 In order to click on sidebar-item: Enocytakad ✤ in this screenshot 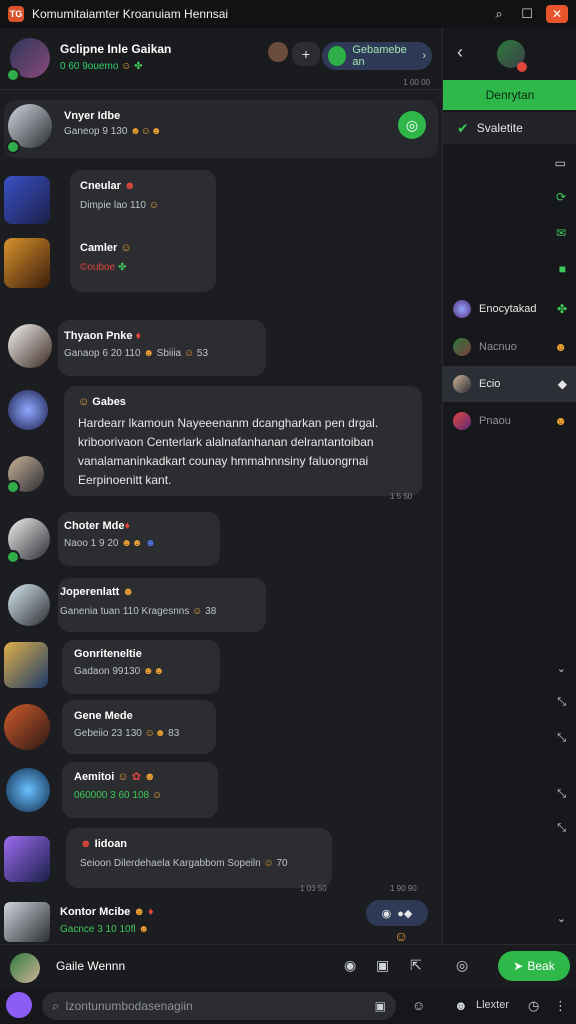, I will do `click(509, 309)`.